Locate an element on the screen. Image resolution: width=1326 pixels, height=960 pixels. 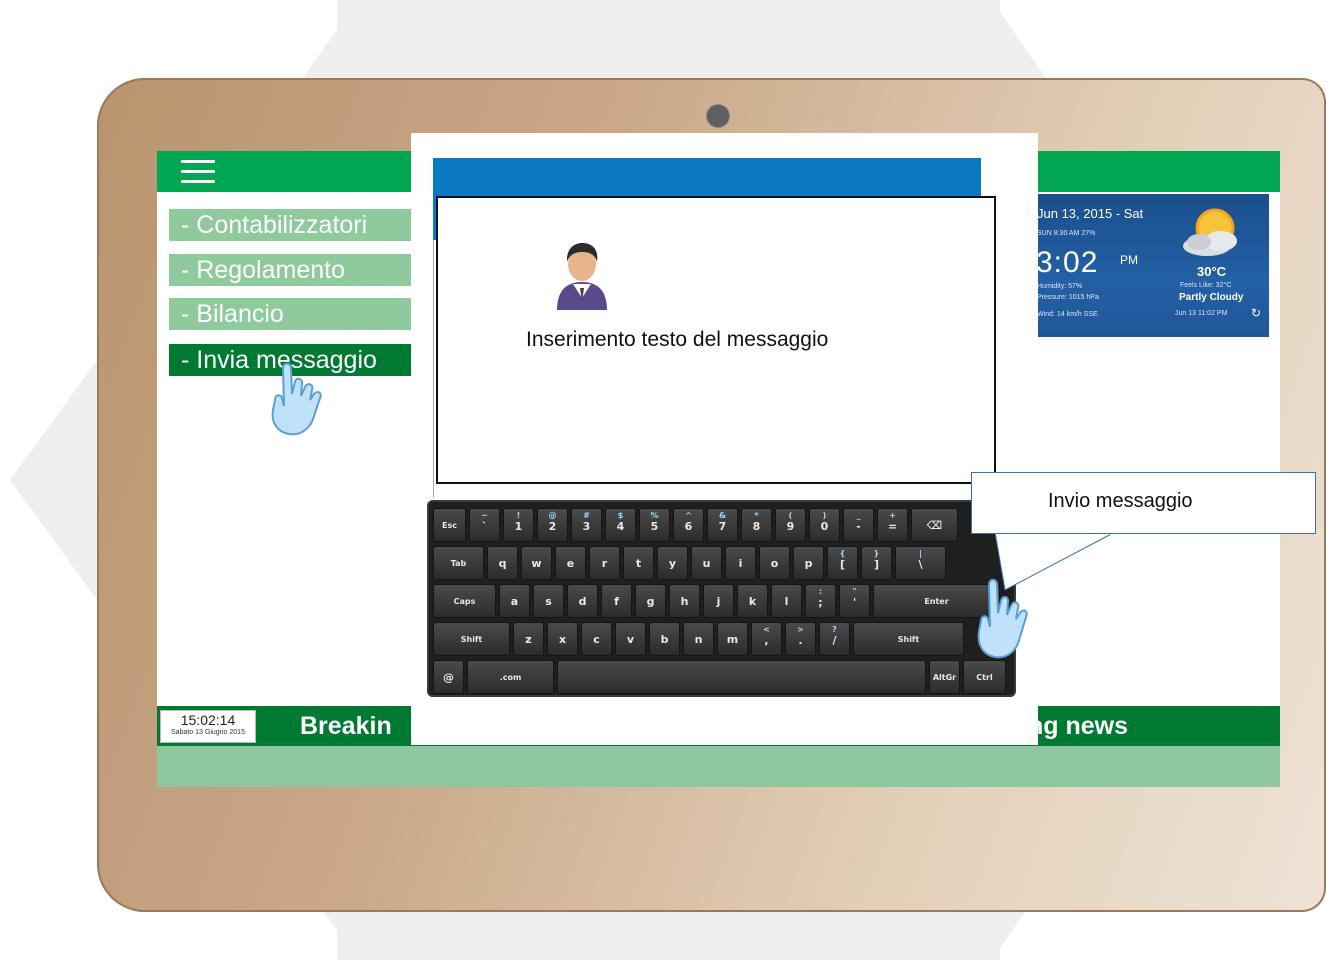
key-label: i is located at coordinates (740, 563).